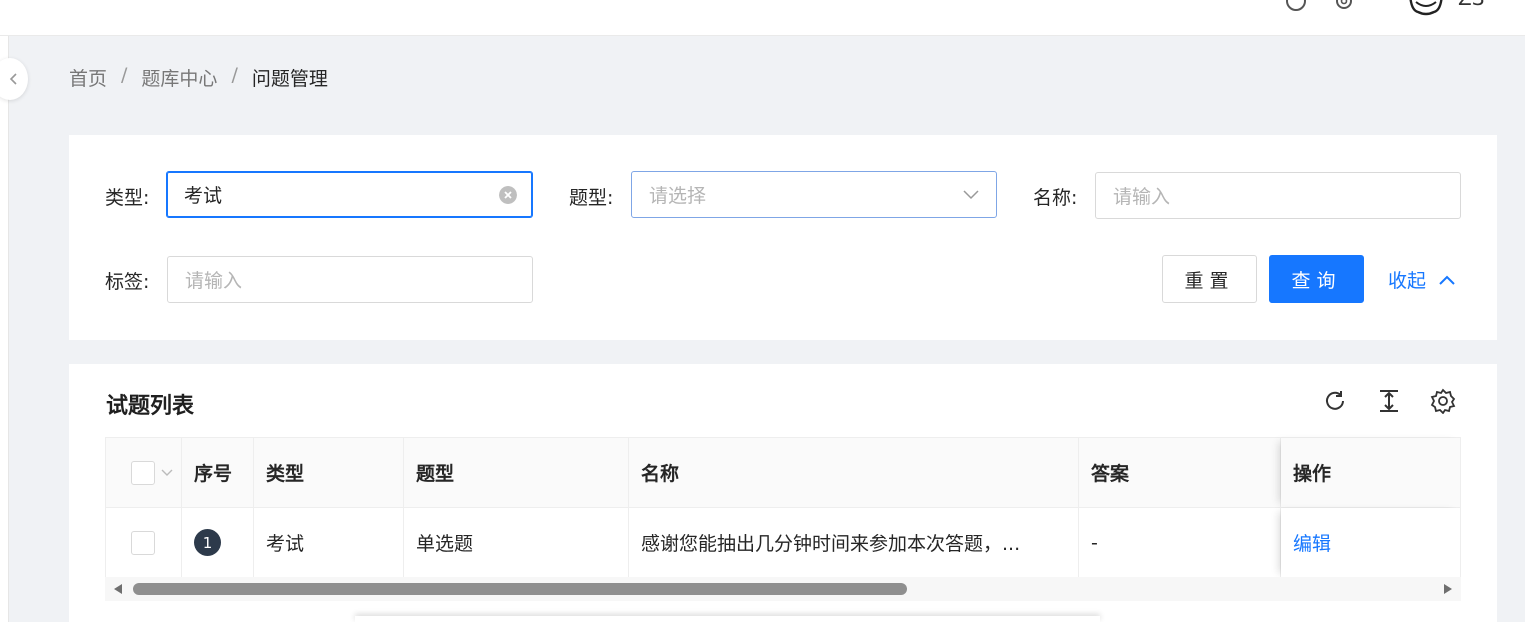 The image size is (1525, 622). I want to click on row-checkbox, so click(143, 542).